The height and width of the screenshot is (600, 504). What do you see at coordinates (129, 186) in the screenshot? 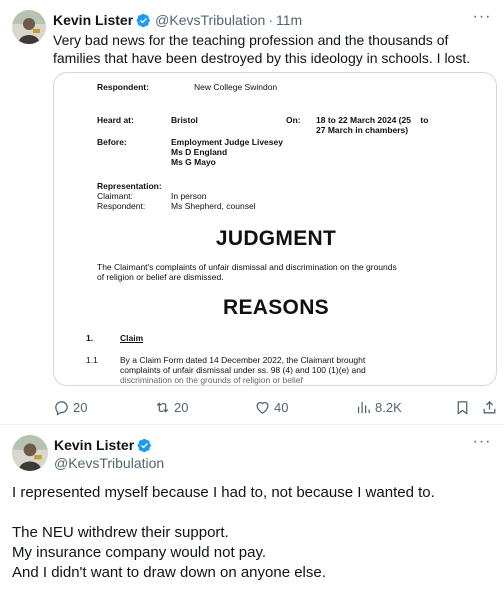
I see `doc-representation-label: Representation:` at bounding box center [129, 186].